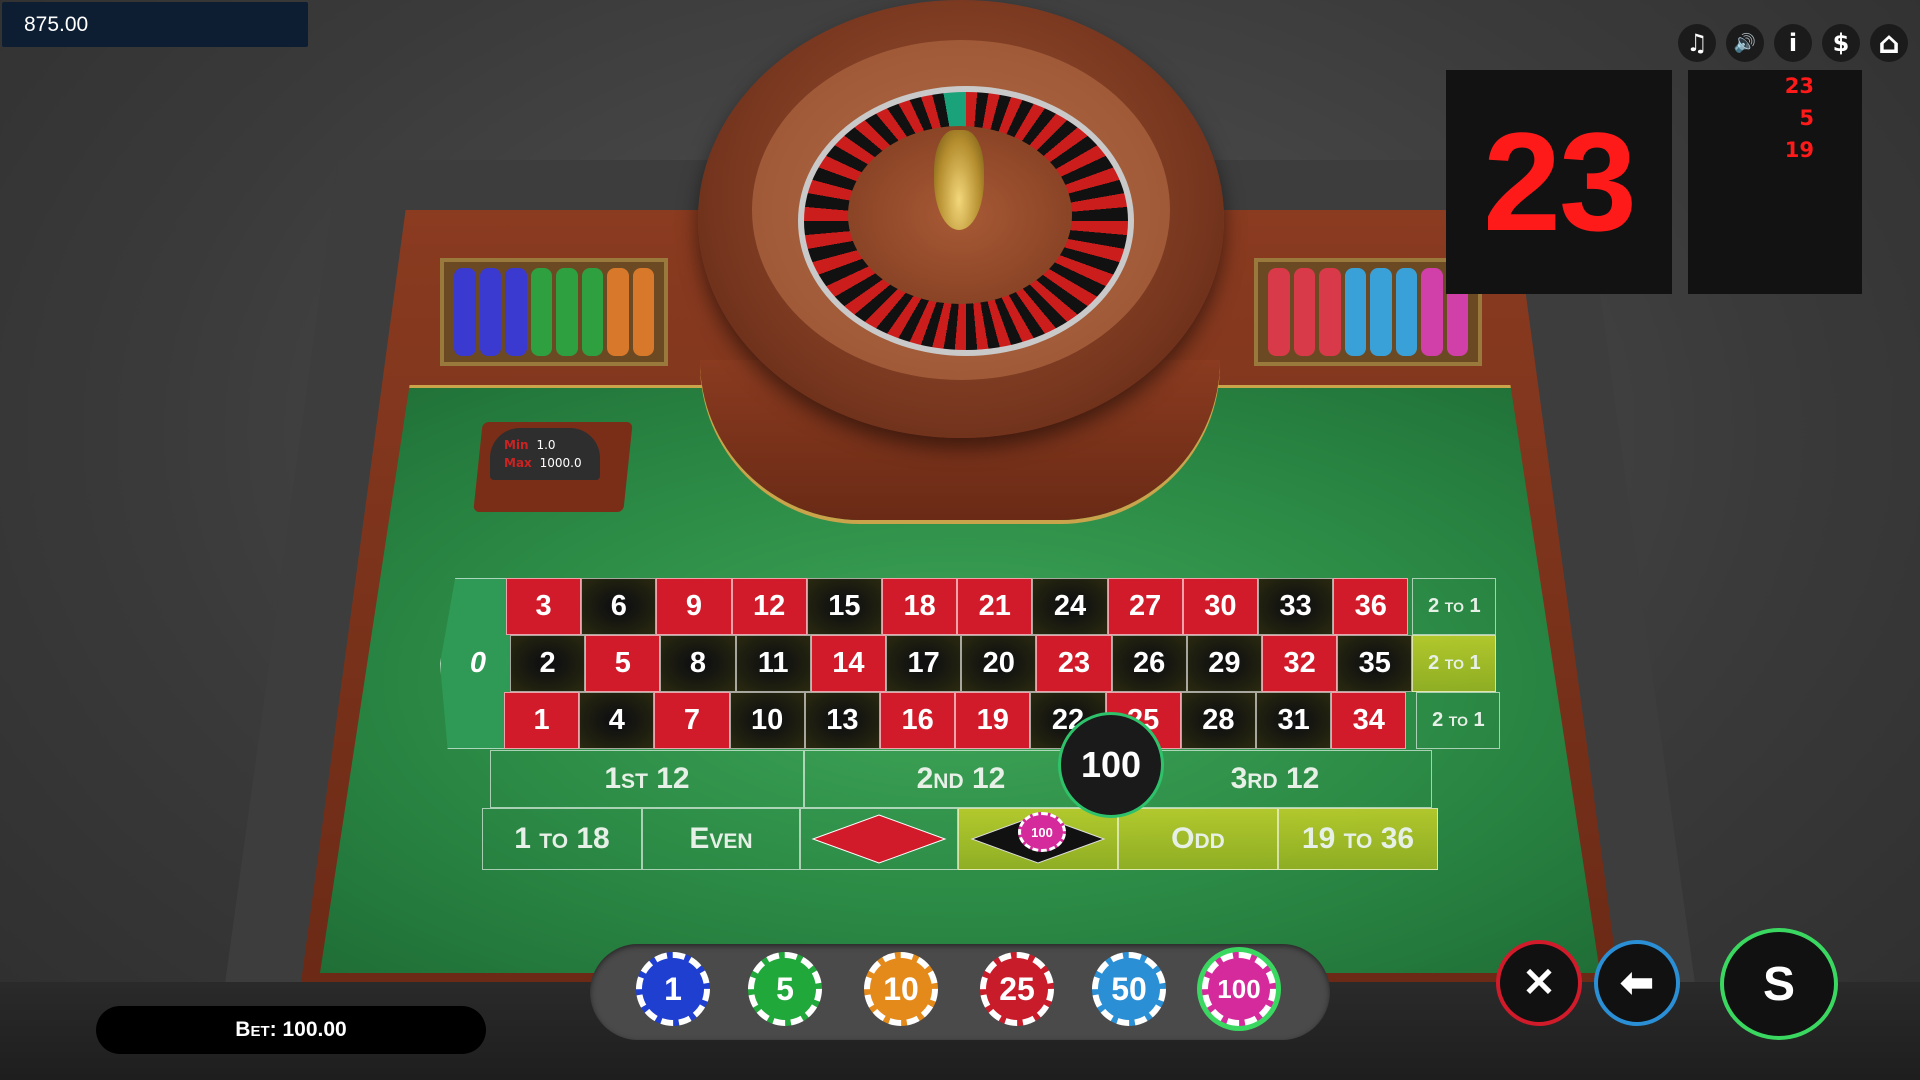  What do you see at coordinates (1296, 606) in the screenshot?
I see `number-cell-33: 33` at bounding box center [1296, 606].